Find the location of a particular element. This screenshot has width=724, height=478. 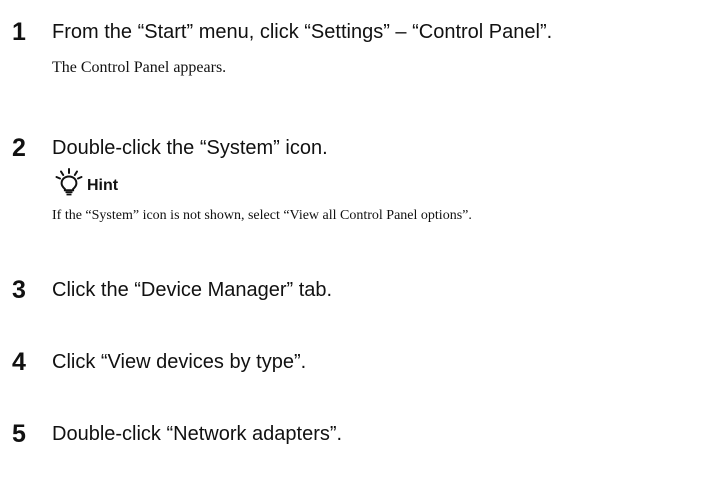

step-instruction: Click the “Device Manager” tab. is located at coordinates (192, 290).